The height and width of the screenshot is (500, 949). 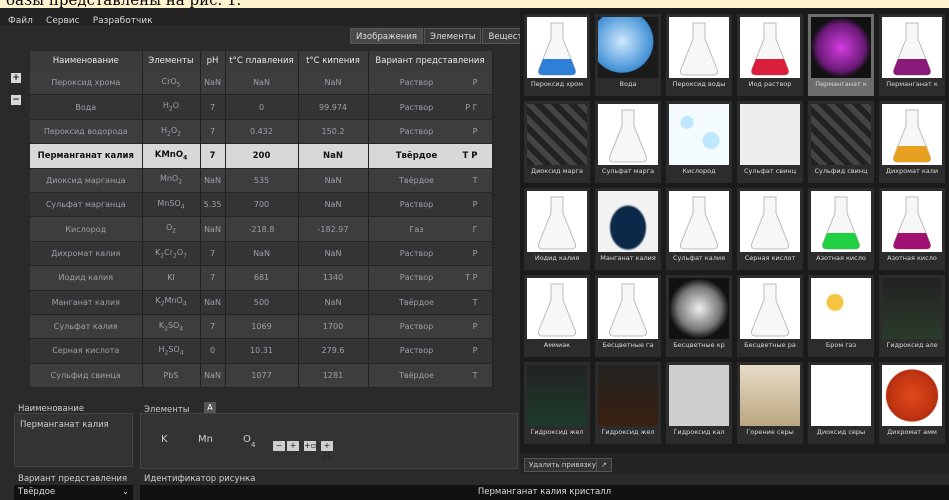 I want to click on menu-file: Файл, so click(x=20, y=21).